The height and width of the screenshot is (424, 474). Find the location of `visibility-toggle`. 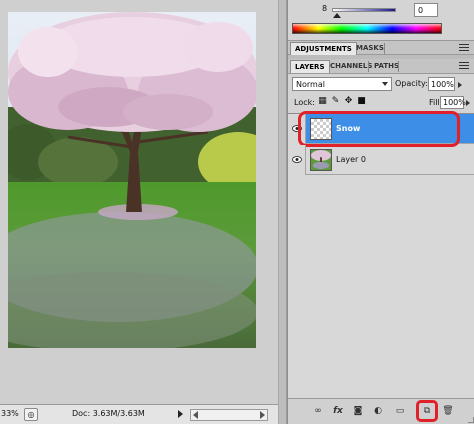

visibility-toggle is located at coordinates (297, 160).